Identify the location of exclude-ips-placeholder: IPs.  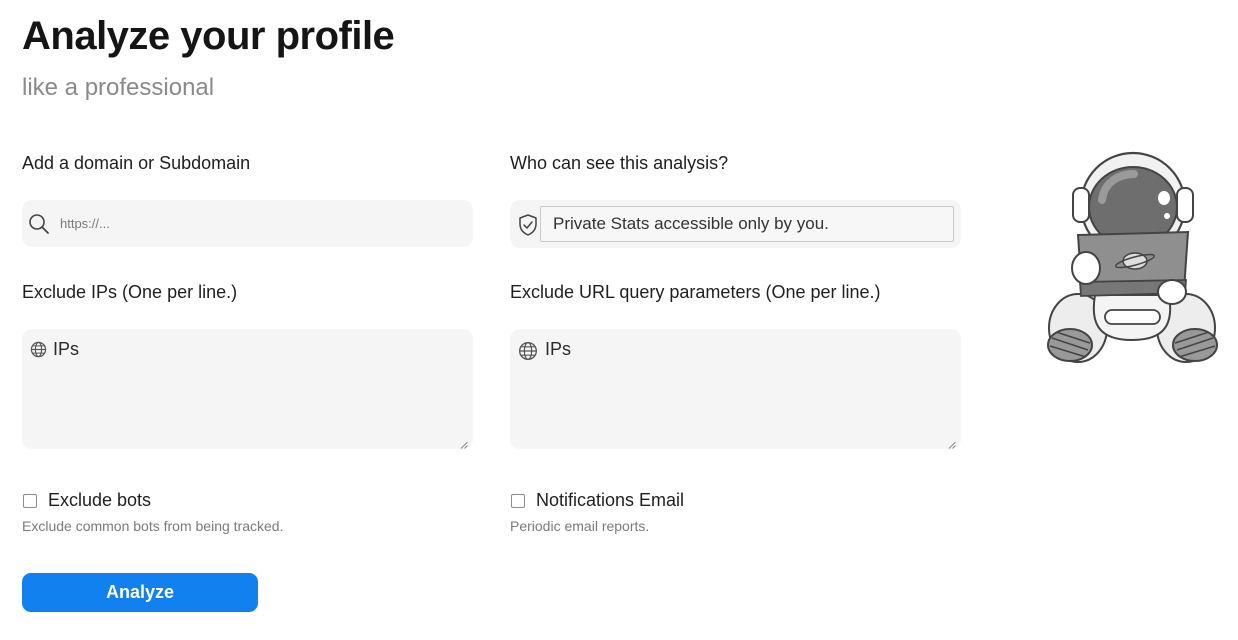
(66, 349).